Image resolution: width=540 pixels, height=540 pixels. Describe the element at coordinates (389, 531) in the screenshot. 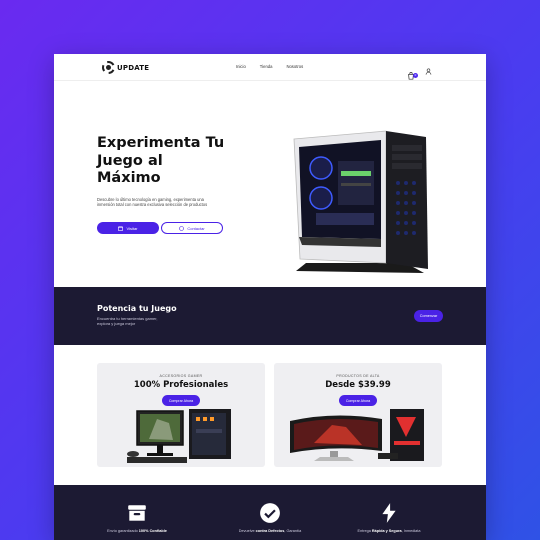

I see `feature-delivery-text: Entrega Rápida y Segura, Inmediata` at that location.